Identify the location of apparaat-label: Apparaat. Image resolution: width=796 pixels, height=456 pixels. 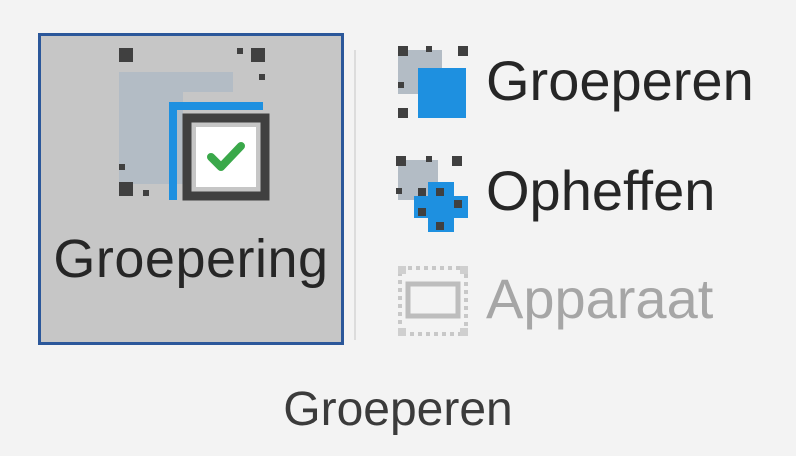
(600, 298).